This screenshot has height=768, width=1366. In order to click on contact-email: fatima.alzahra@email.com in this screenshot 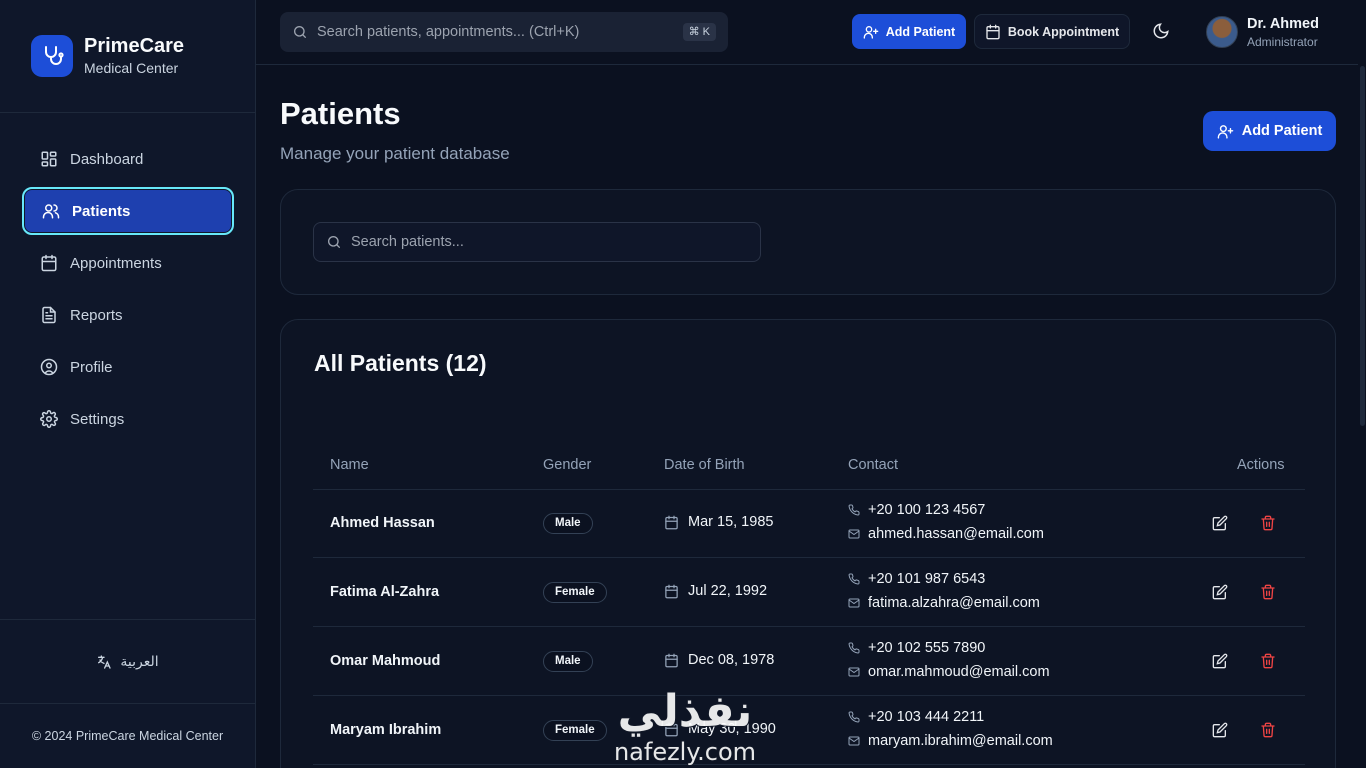, I will do `click(944, 603)`.